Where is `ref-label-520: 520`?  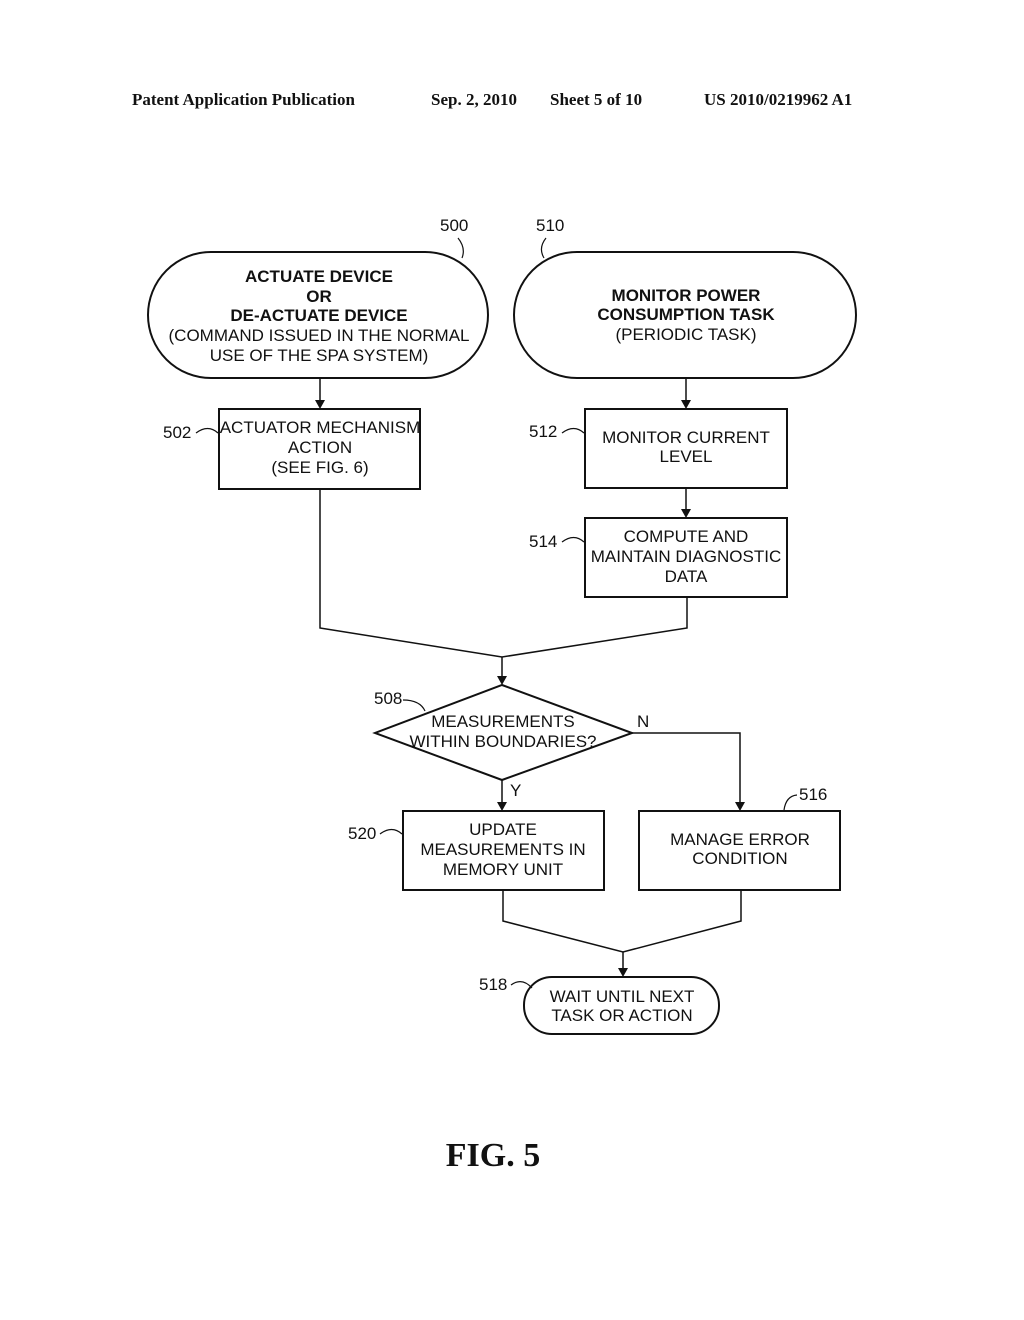
ref-label-520: 520 is located at coordinates (362, 833).